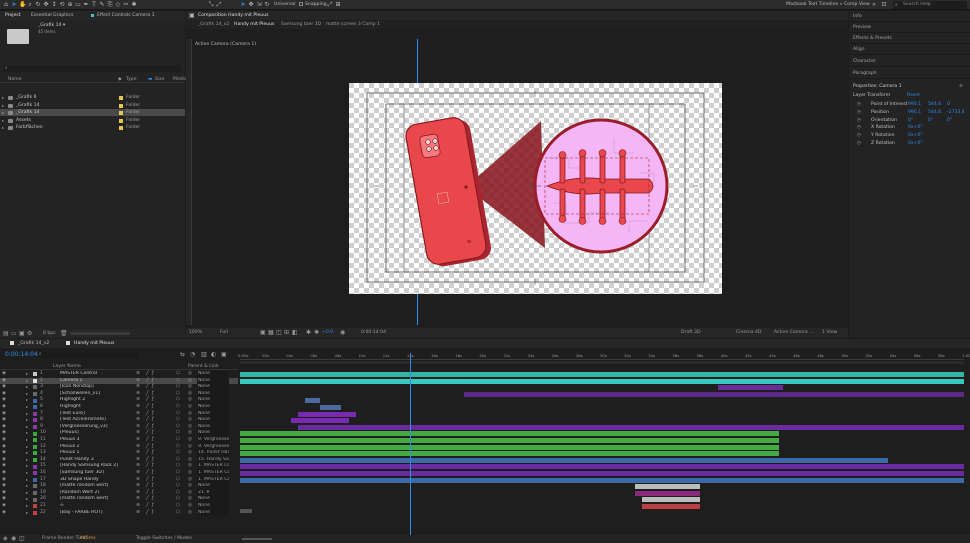  Describe the element at coordinates (96, 493) in the screenshot. I see `layer-name: [Random Wert 2]` at that location.